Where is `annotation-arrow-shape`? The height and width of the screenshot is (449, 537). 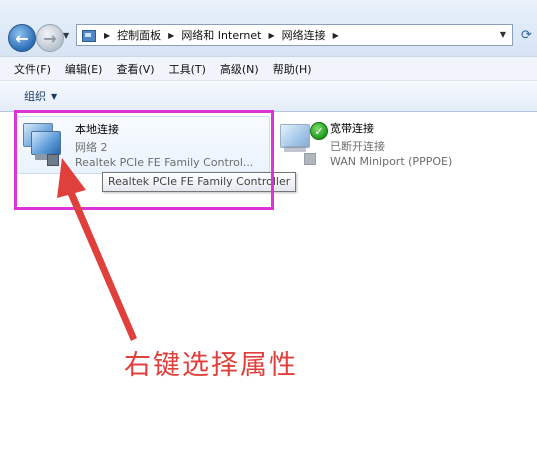 annotation-arrow-shape is located at coordinates (97, 249).